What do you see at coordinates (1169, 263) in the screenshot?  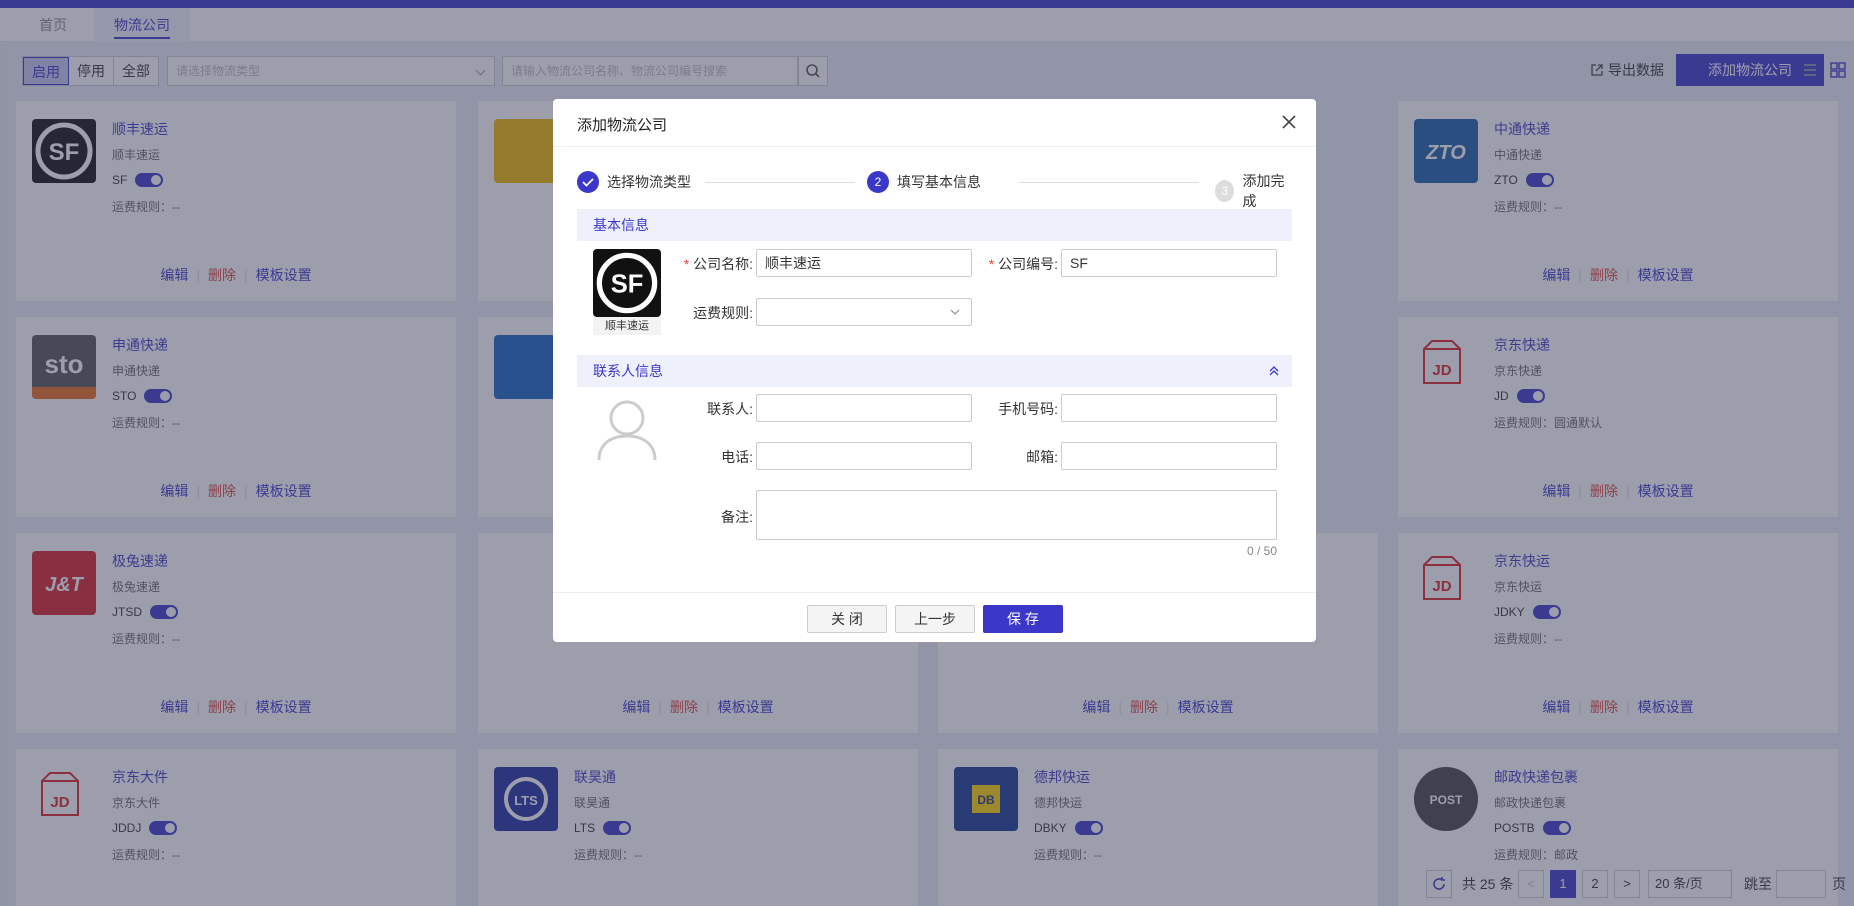 I see `company-code-input: SF` at bounding box center [1169, 263].